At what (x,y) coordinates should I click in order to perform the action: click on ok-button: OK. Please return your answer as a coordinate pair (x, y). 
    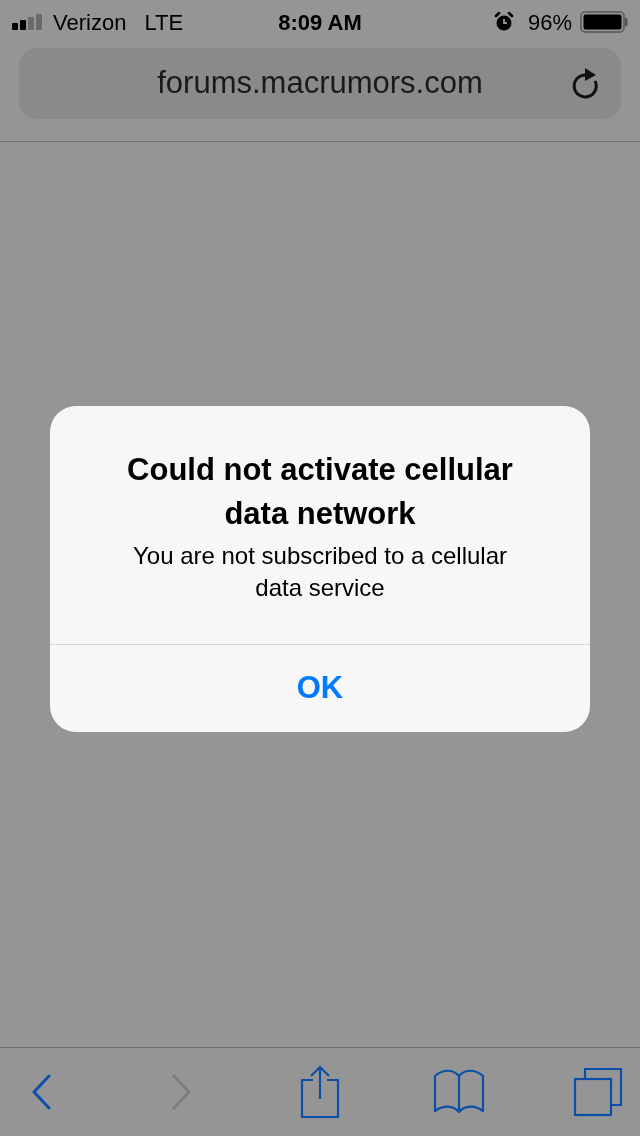
    Looking at the image, I should click on (320, 688).